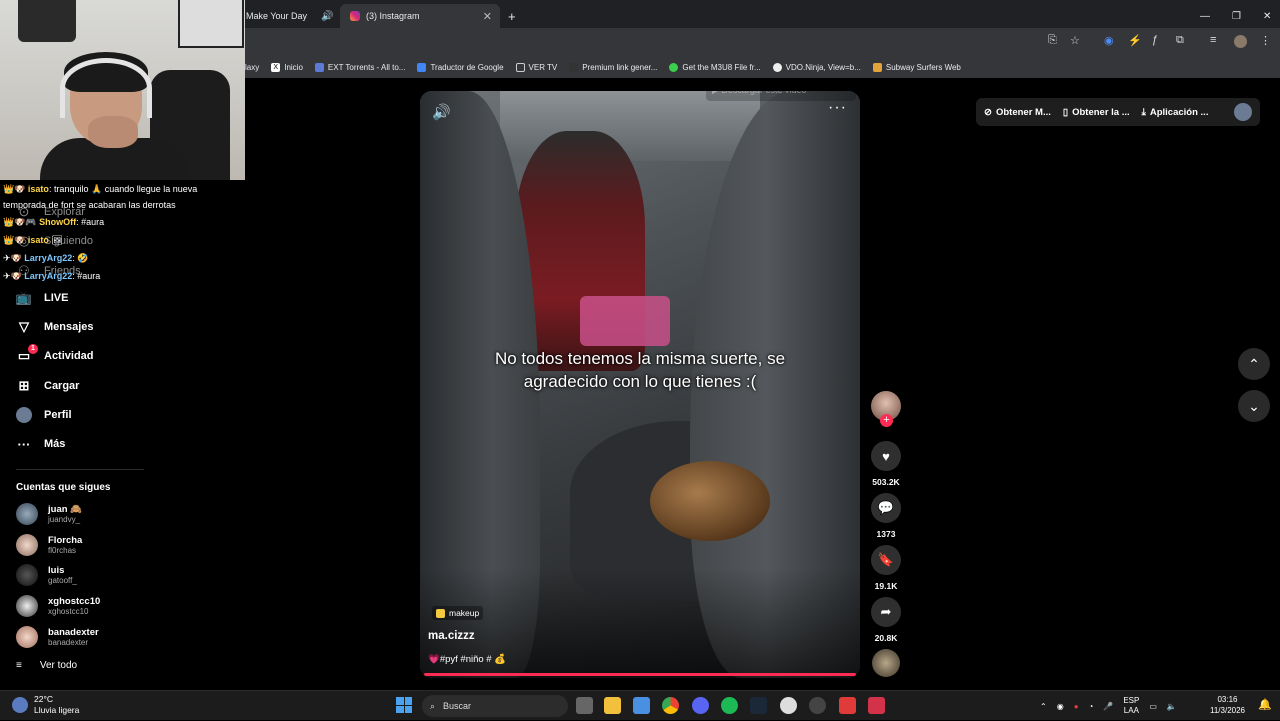  What do you see at coordinates (298, 16) in the screenshot?
I see `tab-make-your-day: Make Your Day 🔊 ✕` at bounding box center [298, 16].